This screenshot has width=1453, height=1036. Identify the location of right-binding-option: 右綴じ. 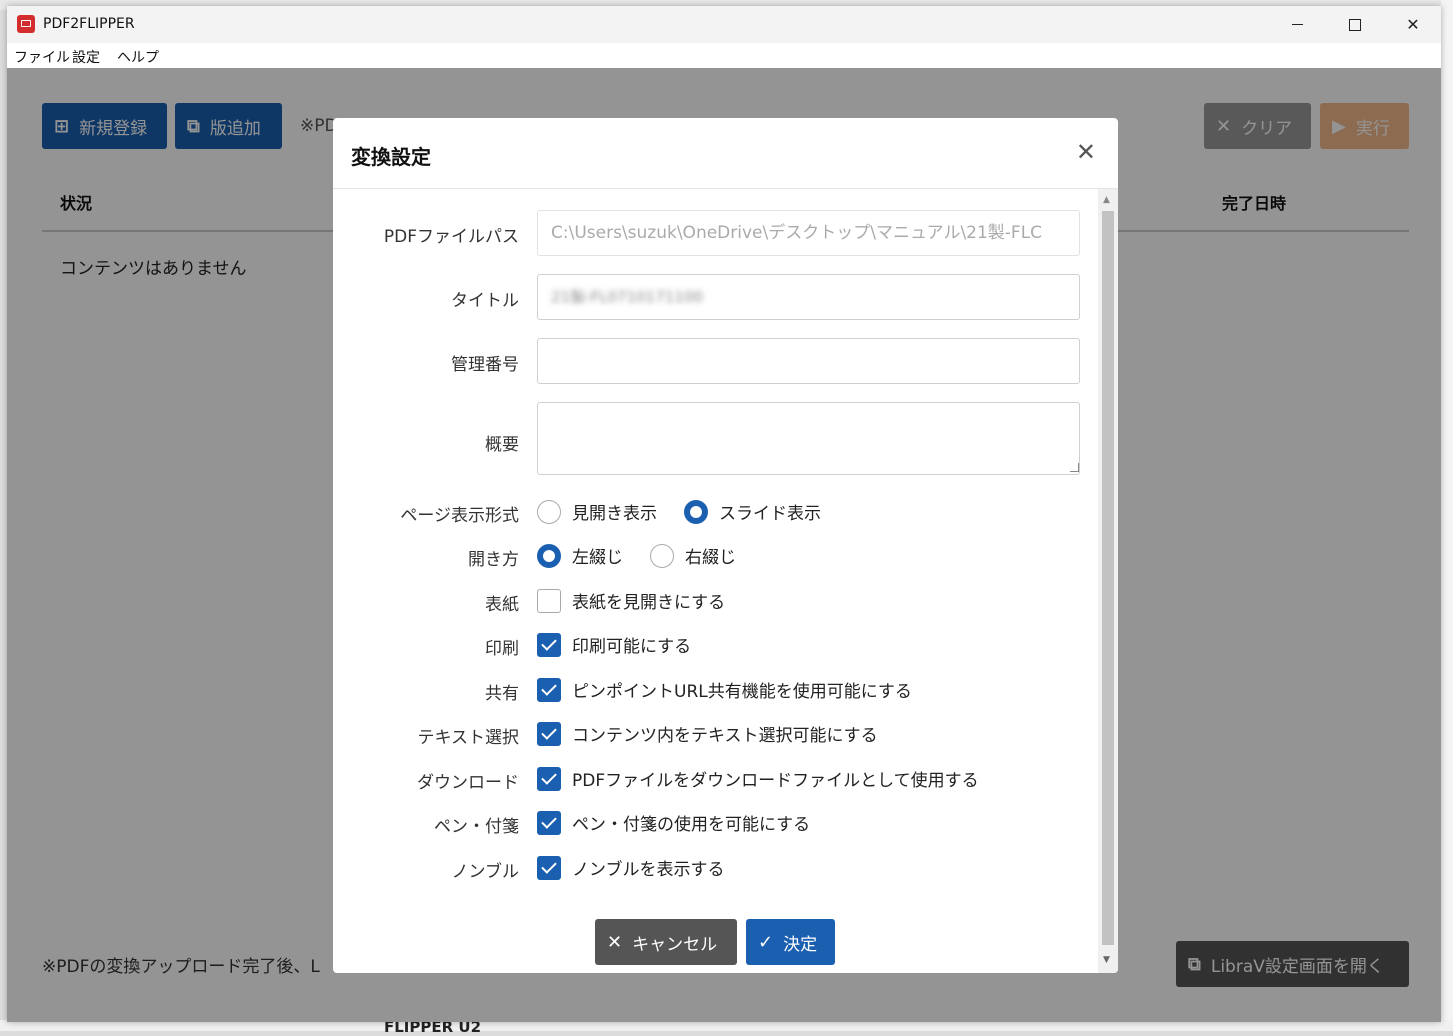
(693, 555).